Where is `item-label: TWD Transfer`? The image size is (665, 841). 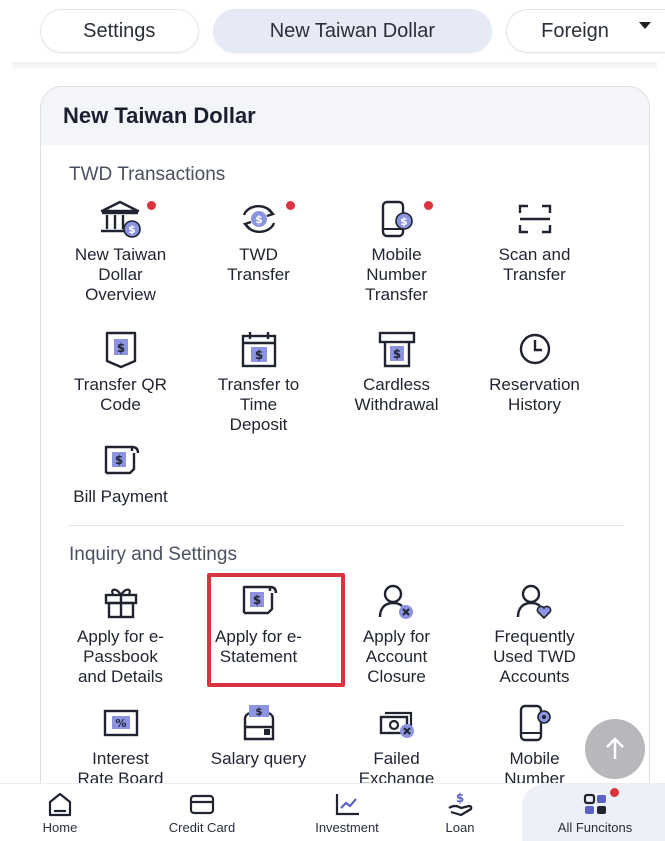
item-label: TWD Transfer is located at coordinates (258, 264).